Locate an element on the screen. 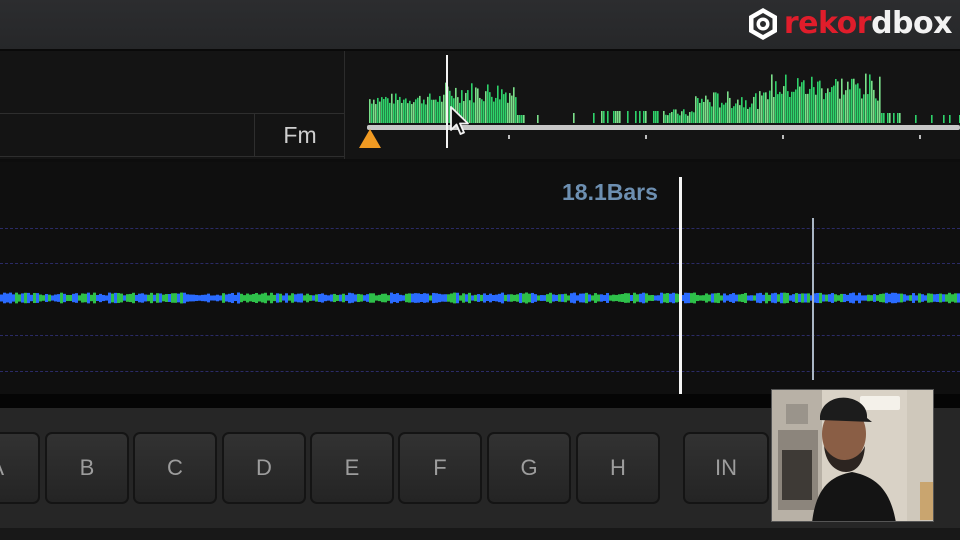  overview-waveform is located at coordinates (652, 105).